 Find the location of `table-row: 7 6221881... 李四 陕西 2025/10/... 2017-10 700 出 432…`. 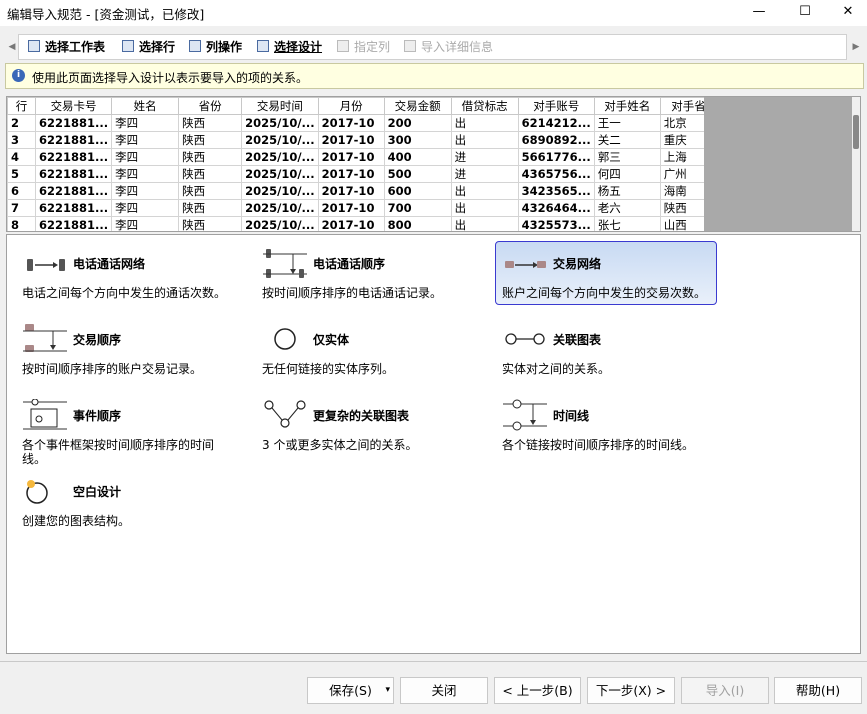

table-row: 7 6221881... 李四 陕西 2025/10/... 2017-10 700 出 432… is located at coordinates (368, 208).